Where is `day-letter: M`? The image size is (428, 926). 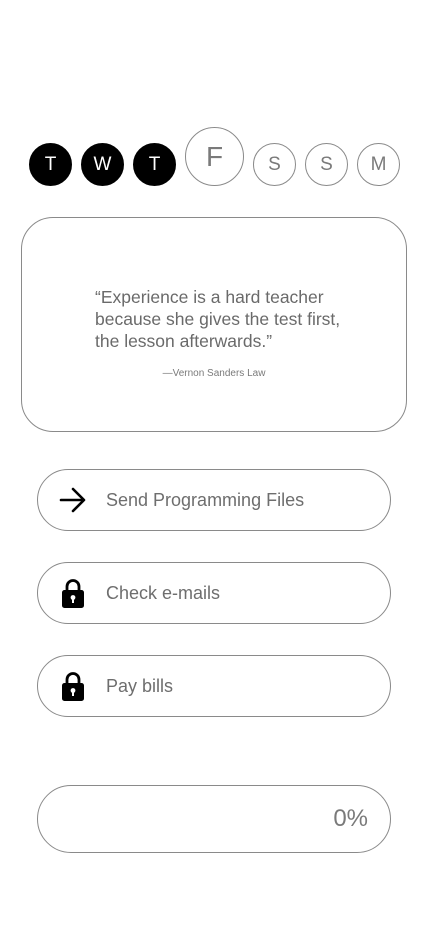
day-letter: M is located at coordinates (378, 164).